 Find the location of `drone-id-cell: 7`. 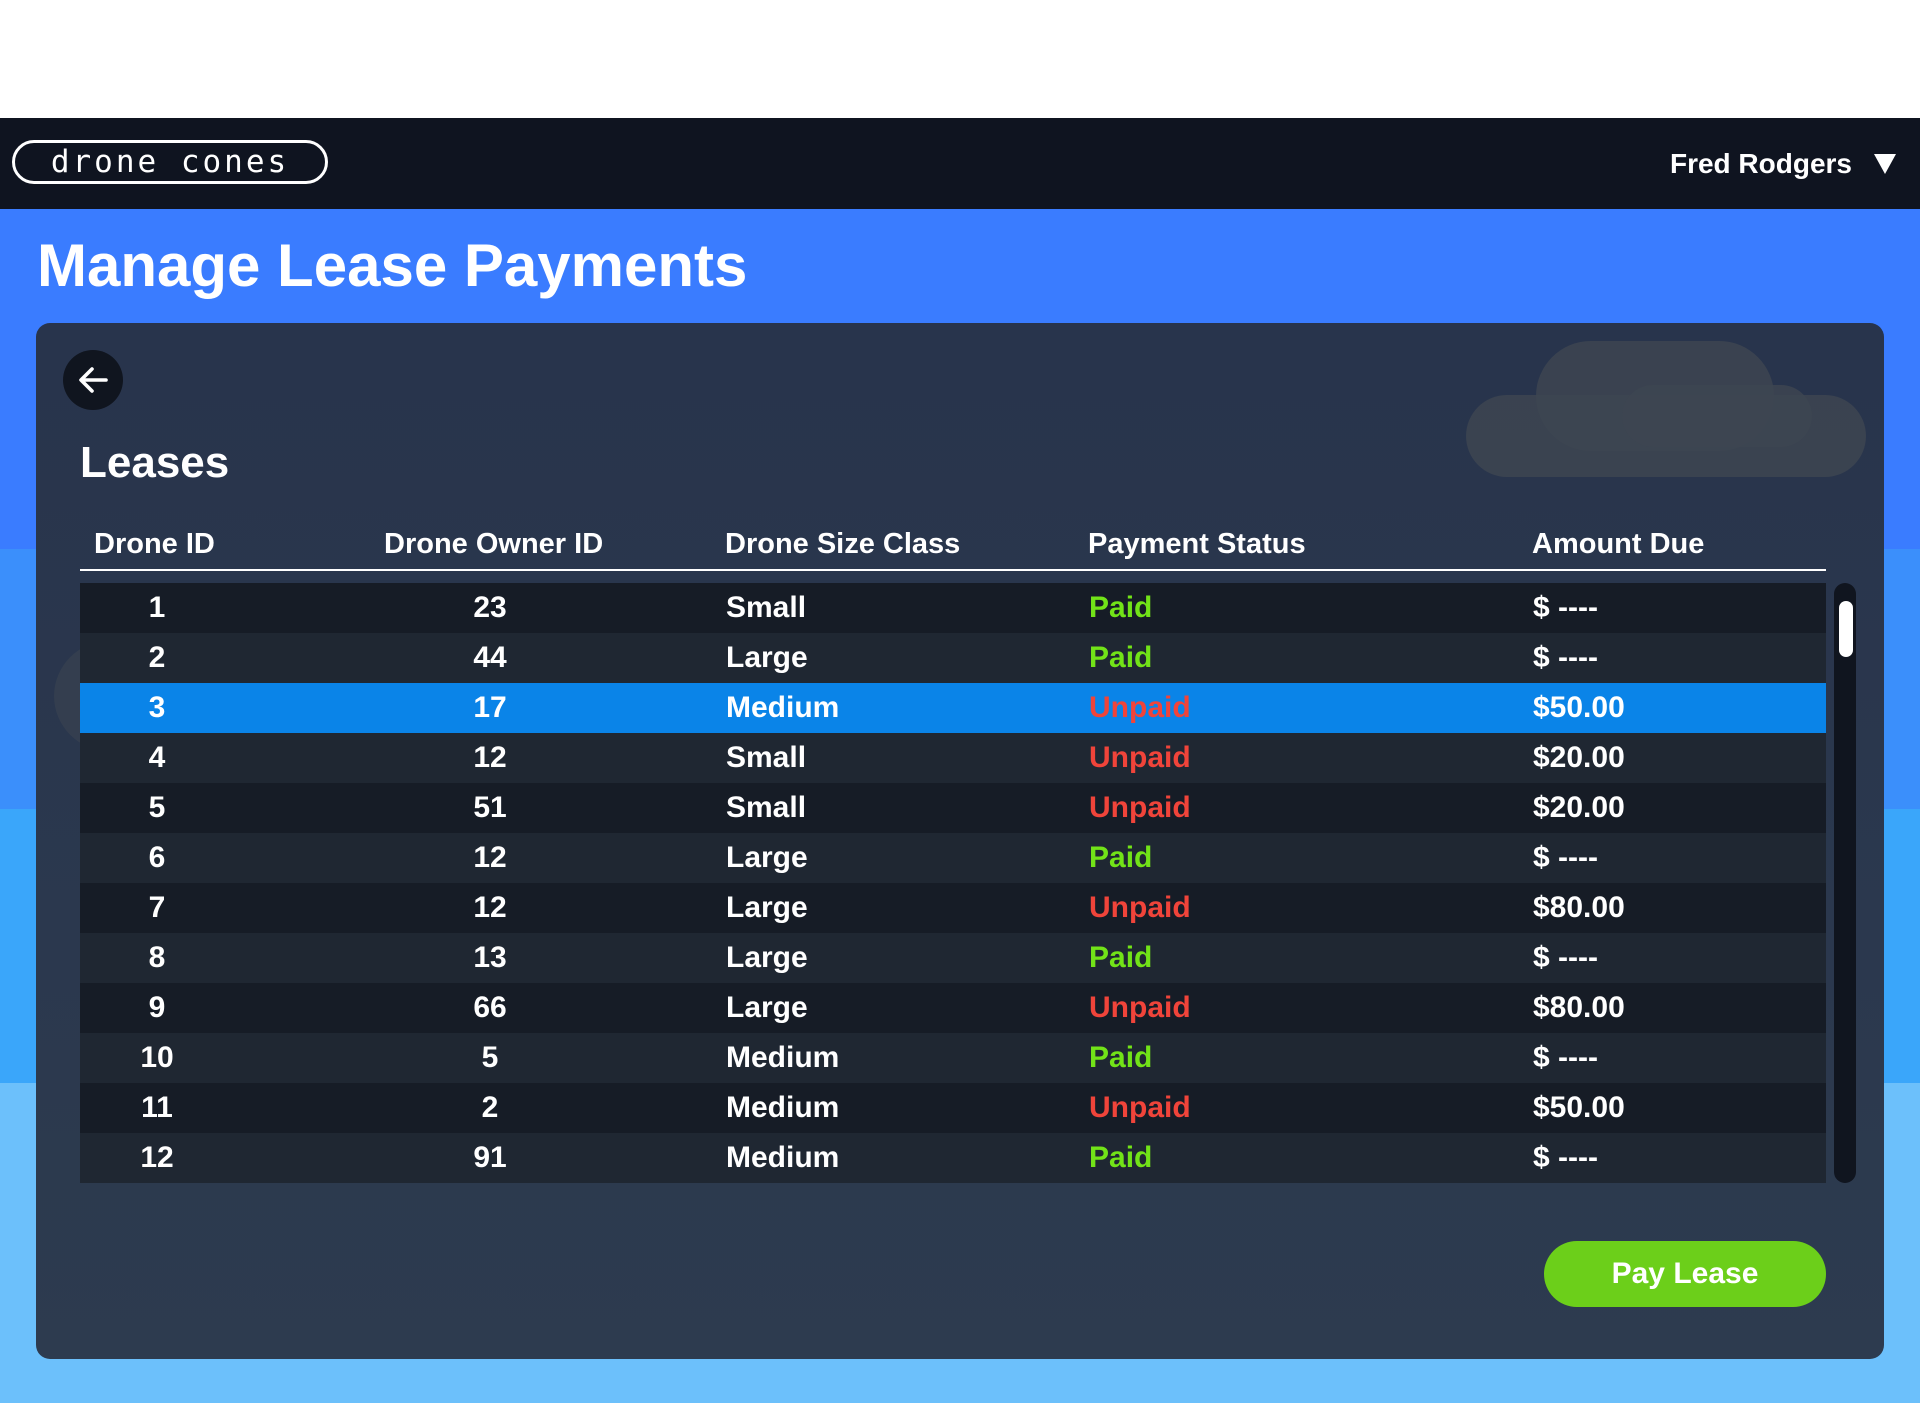

drone-id-cell: 7 is located at coordinates (157, 907).